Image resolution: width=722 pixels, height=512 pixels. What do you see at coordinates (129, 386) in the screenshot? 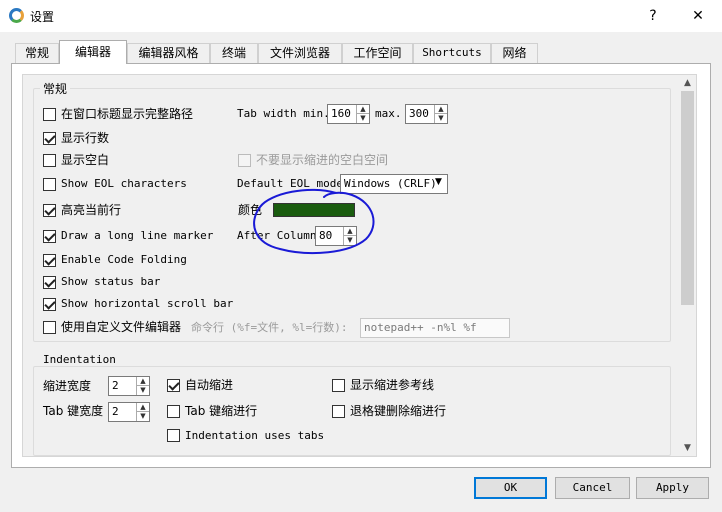
I see `indent-width-spinbox: 2 ▲ ▼` at bounding box center [129, 386].